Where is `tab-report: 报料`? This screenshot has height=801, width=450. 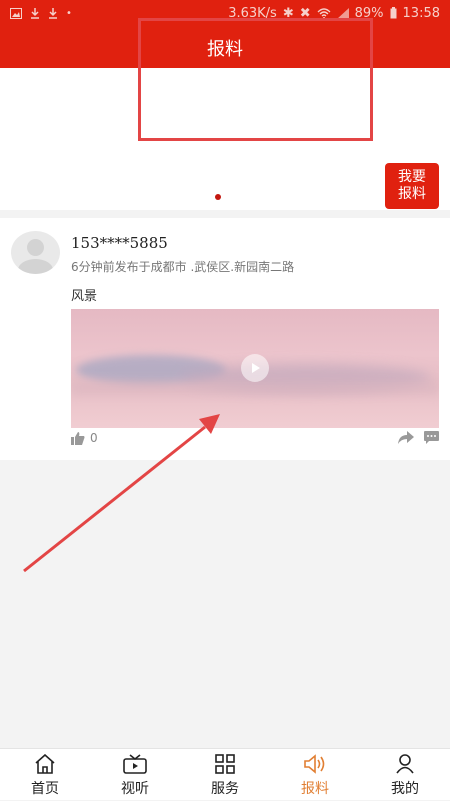
tab-report: 报料 is located at coordinates (315, 775).